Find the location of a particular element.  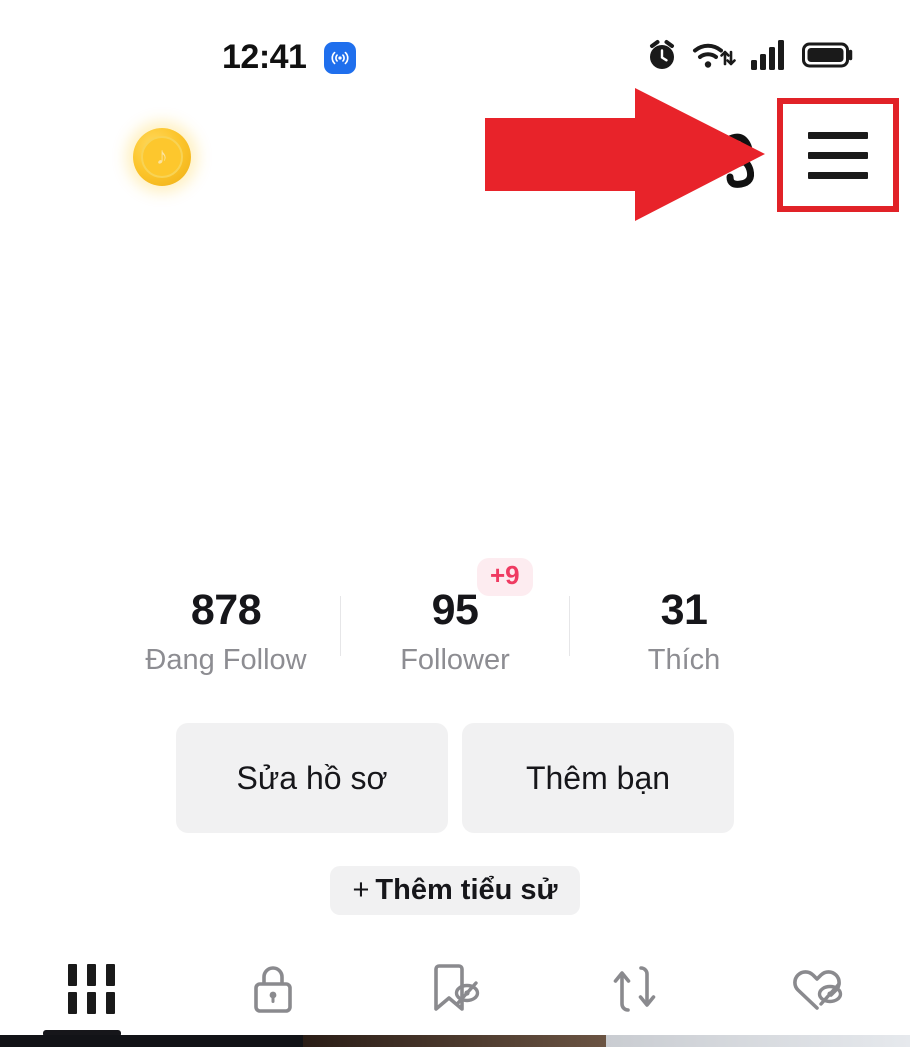

stat-followers: +9 95 Follower is located at coordinates (455, 617).